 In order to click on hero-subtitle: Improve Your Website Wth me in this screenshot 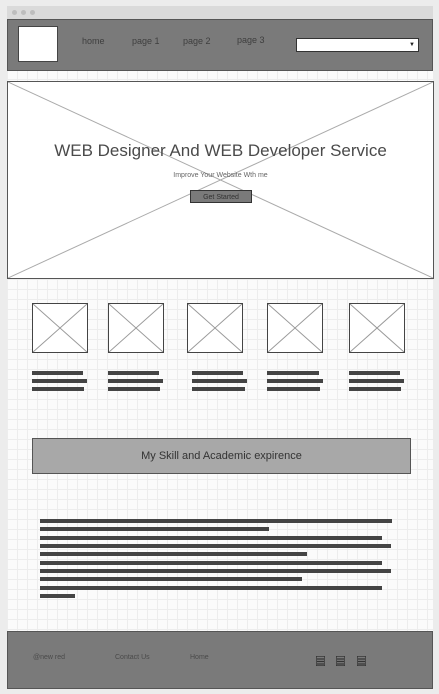, I will do `click(220, 175)`.